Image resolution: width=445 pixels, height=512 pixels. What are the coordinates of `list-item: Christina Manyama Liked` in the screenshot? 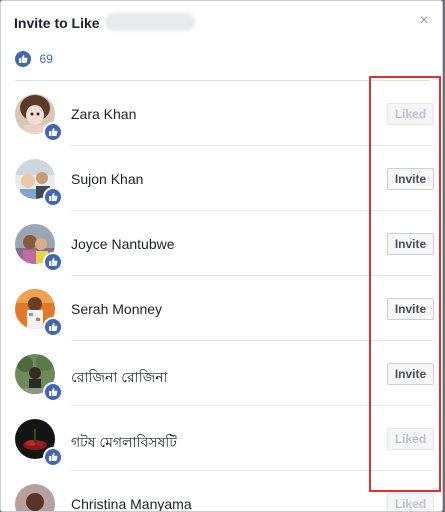 It's located at (221, 491).